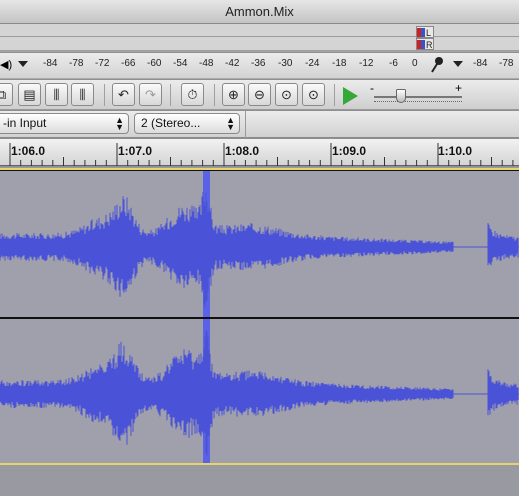 The width and height of the screenshot is (519, 496). I want to click on input-source-value: -in Input, so click(25, 123).